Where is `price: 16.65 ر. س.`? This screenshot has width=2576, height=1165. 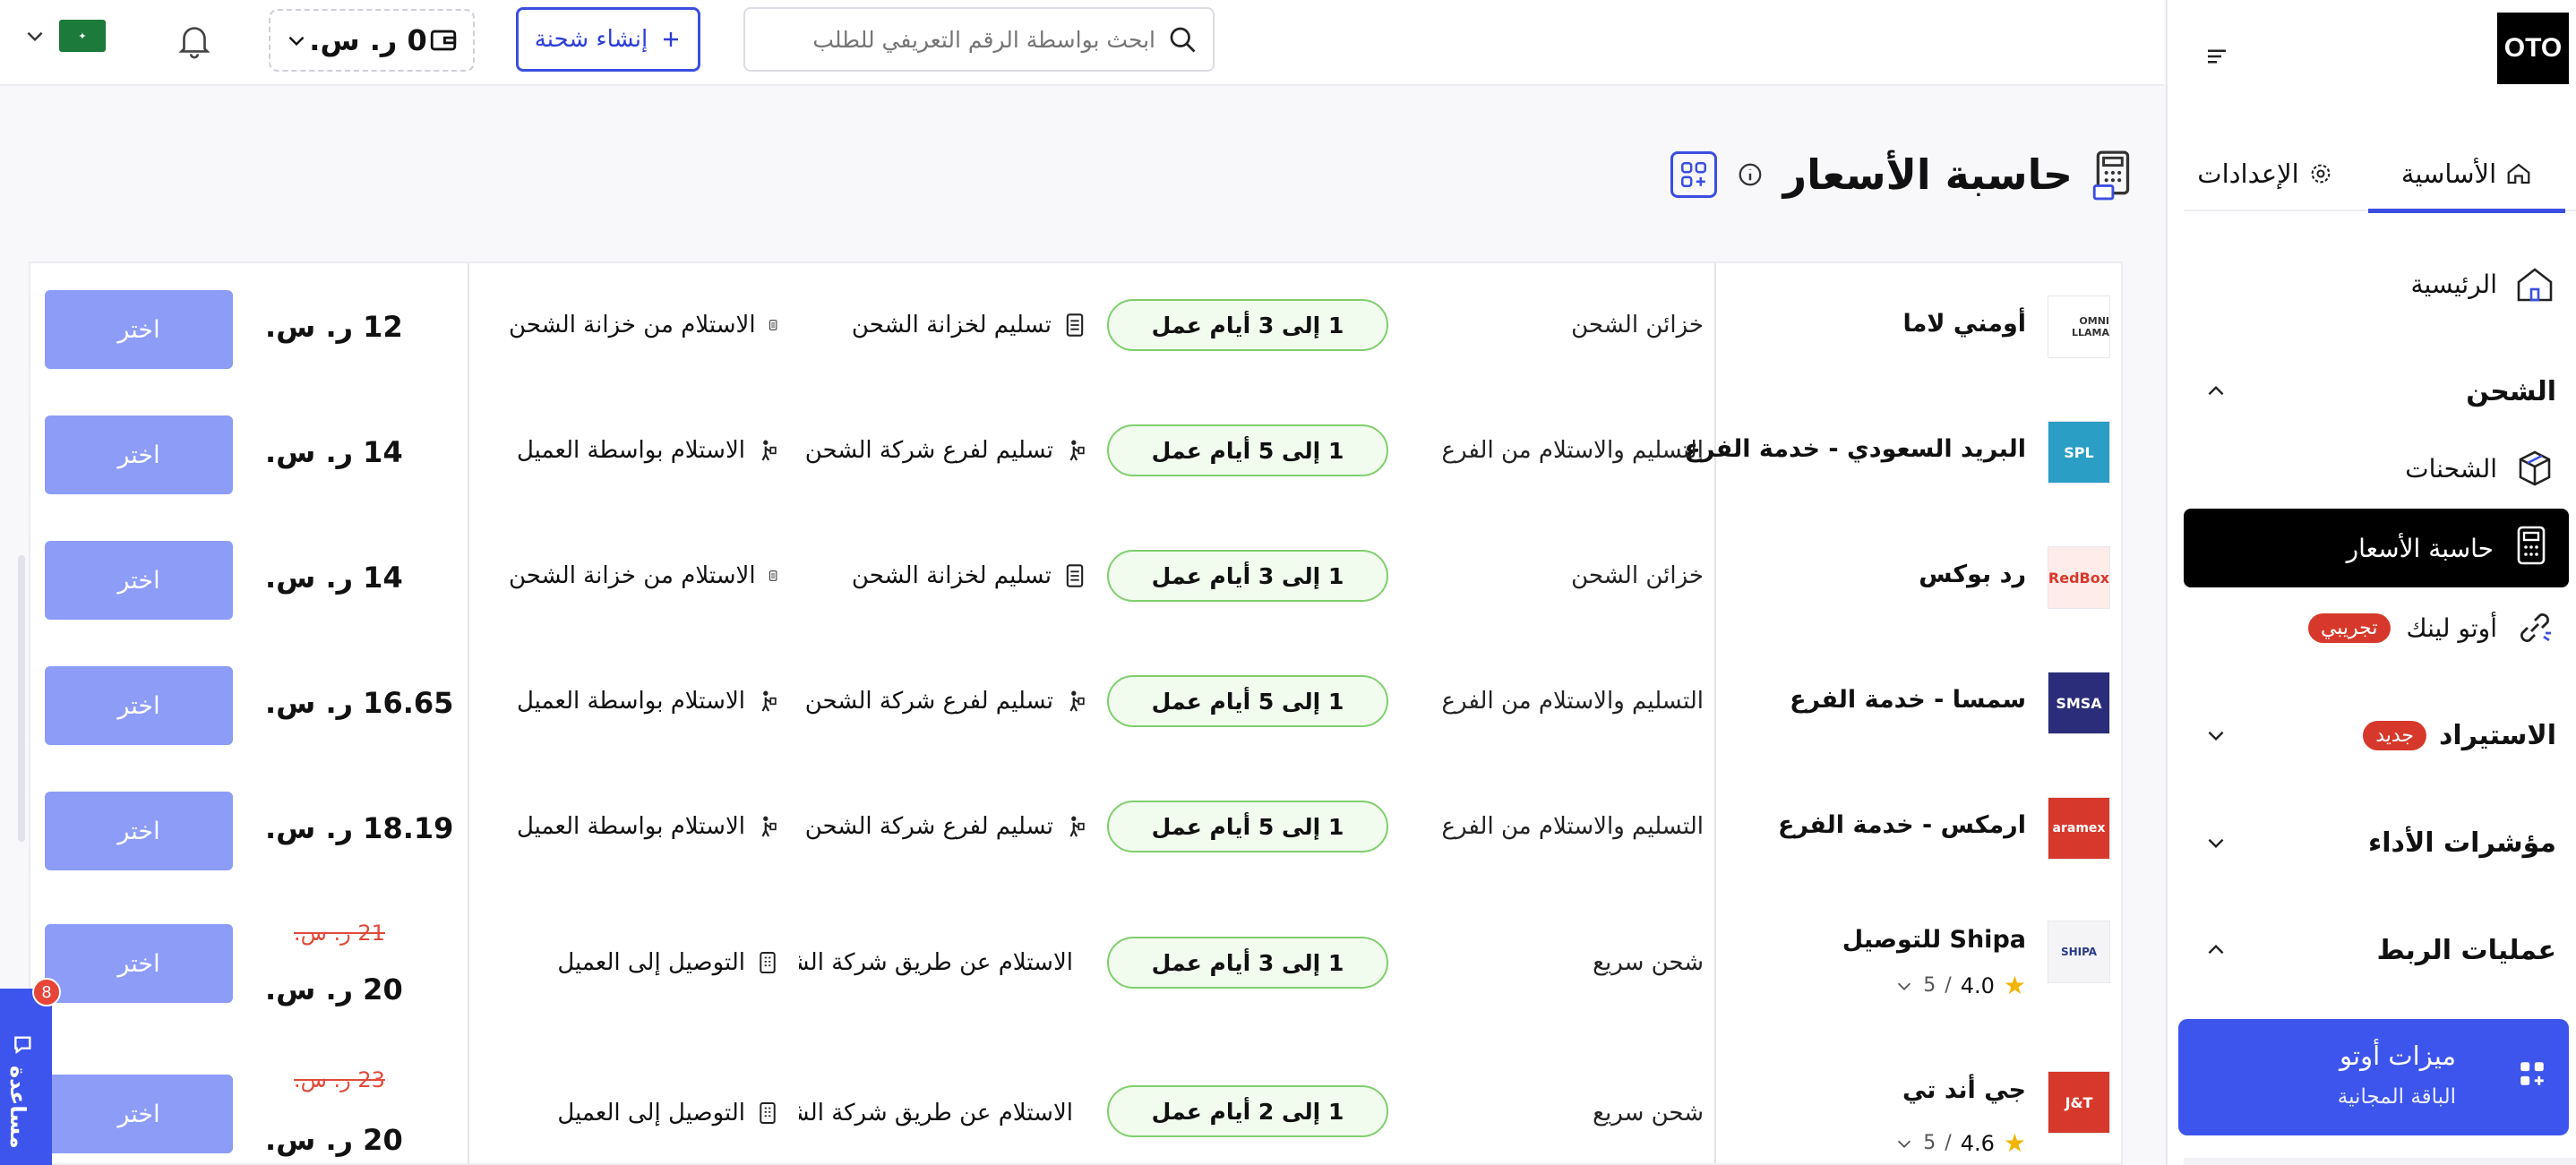 price: 16.65 ر. س. is located at coordinates (359, 703).